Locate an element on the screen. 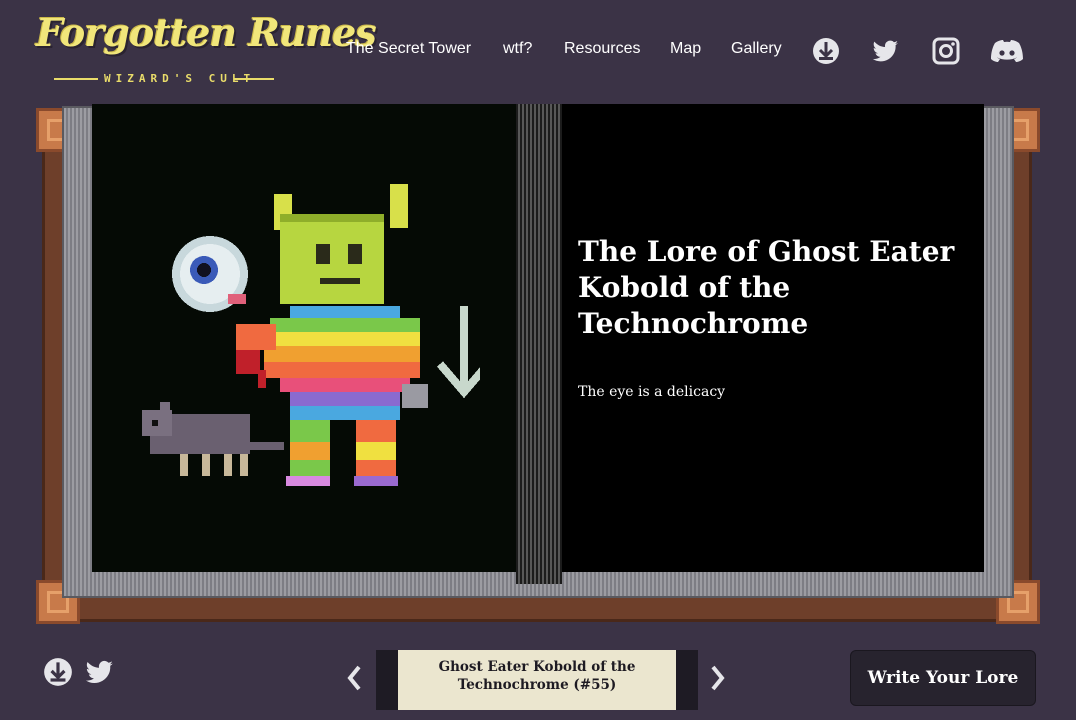 The width and height of the screenshot is (1076, 720). lore-text: The eye is a delicacy is located at coordinates (652, 392).